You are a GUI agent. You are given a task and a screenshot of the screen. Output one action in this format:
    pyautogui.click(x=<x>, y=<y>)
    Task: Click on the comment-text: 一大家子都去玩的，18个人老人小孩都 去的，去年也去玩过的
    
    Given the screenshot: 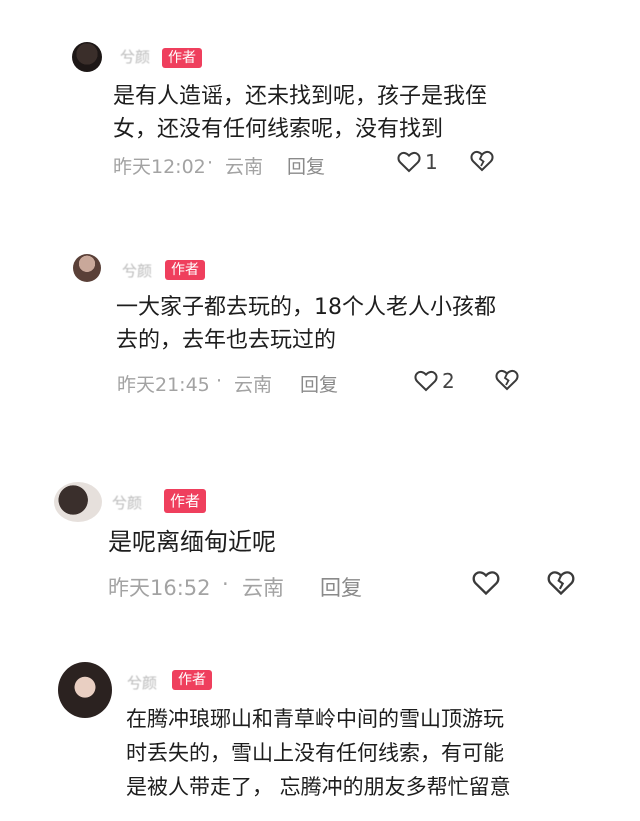 What is the action you would take?
    pyautogui.click(x=306, y=324)
    